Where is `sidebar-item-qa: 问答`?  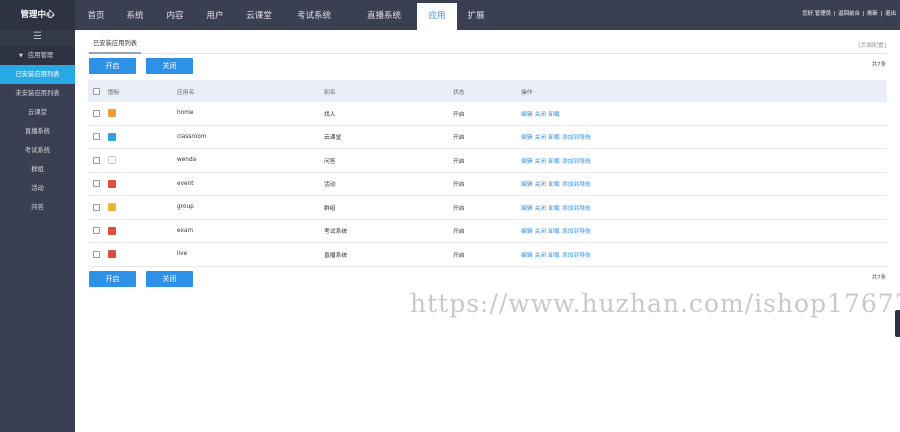 sidebar-item-qa: 问答 is located at coordinates (37, 207).